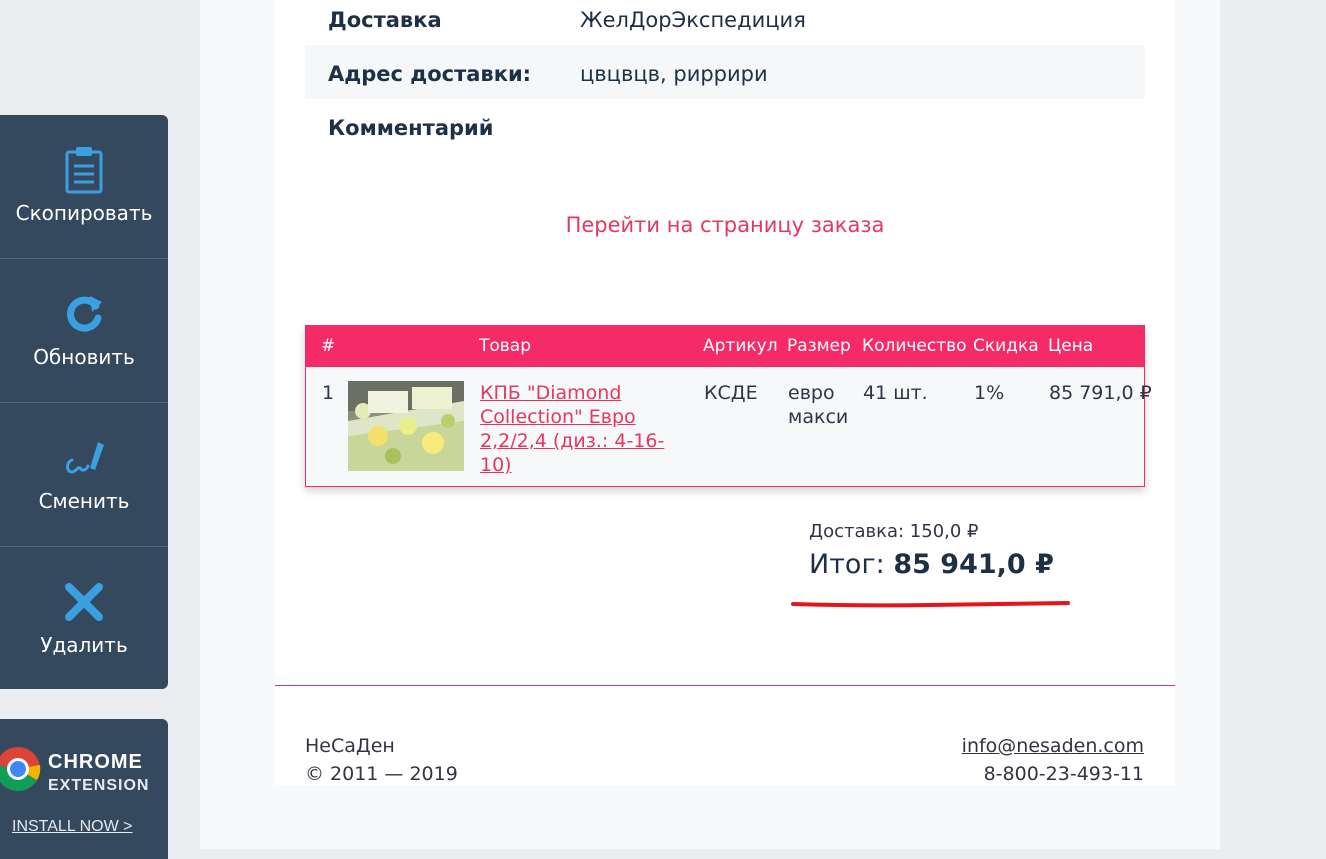 This screenshot has width=1326, height=859. What do you see at coordinates (21, 771) in the screenshot?
I see `chrome-logo-icon` at bounding box center [21, 771].